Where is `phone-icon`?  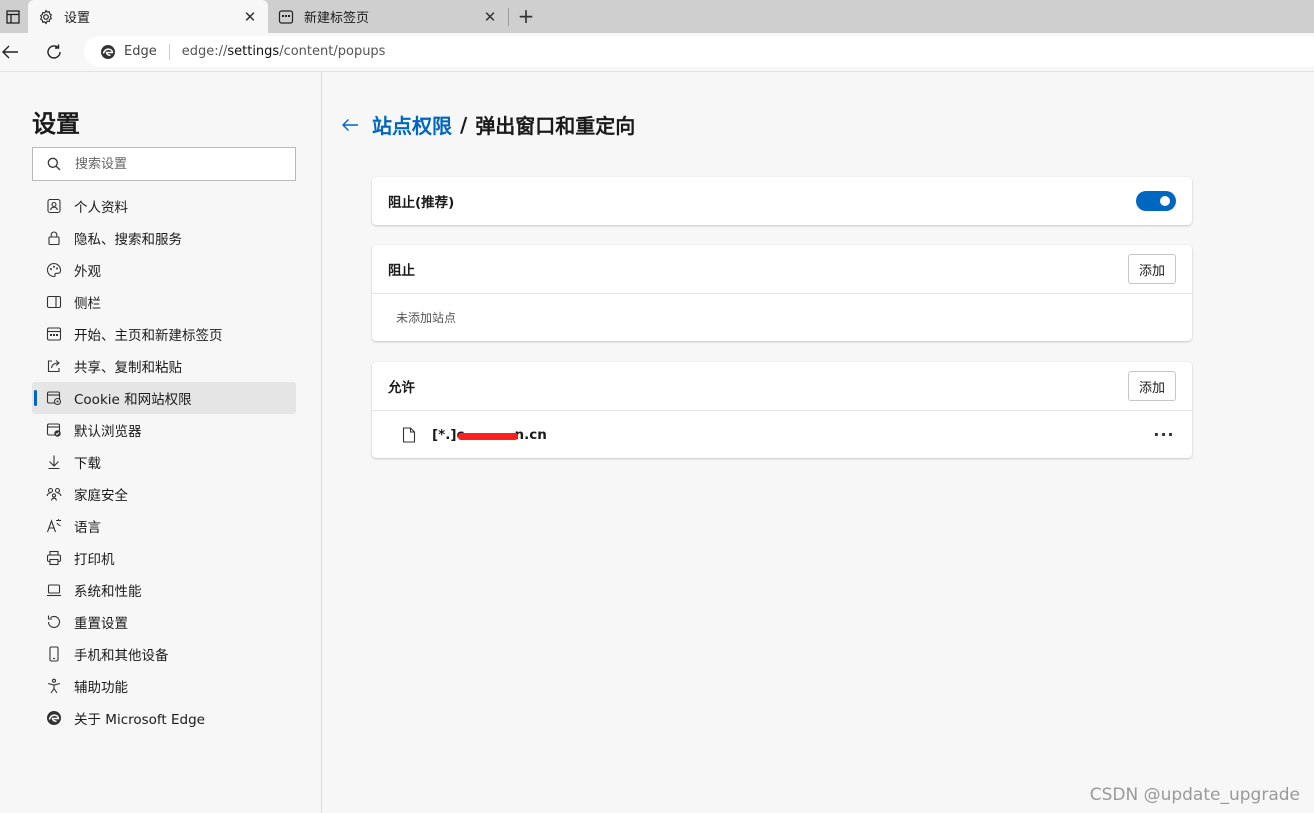
phone-icon is located at coordinates (54, 654).